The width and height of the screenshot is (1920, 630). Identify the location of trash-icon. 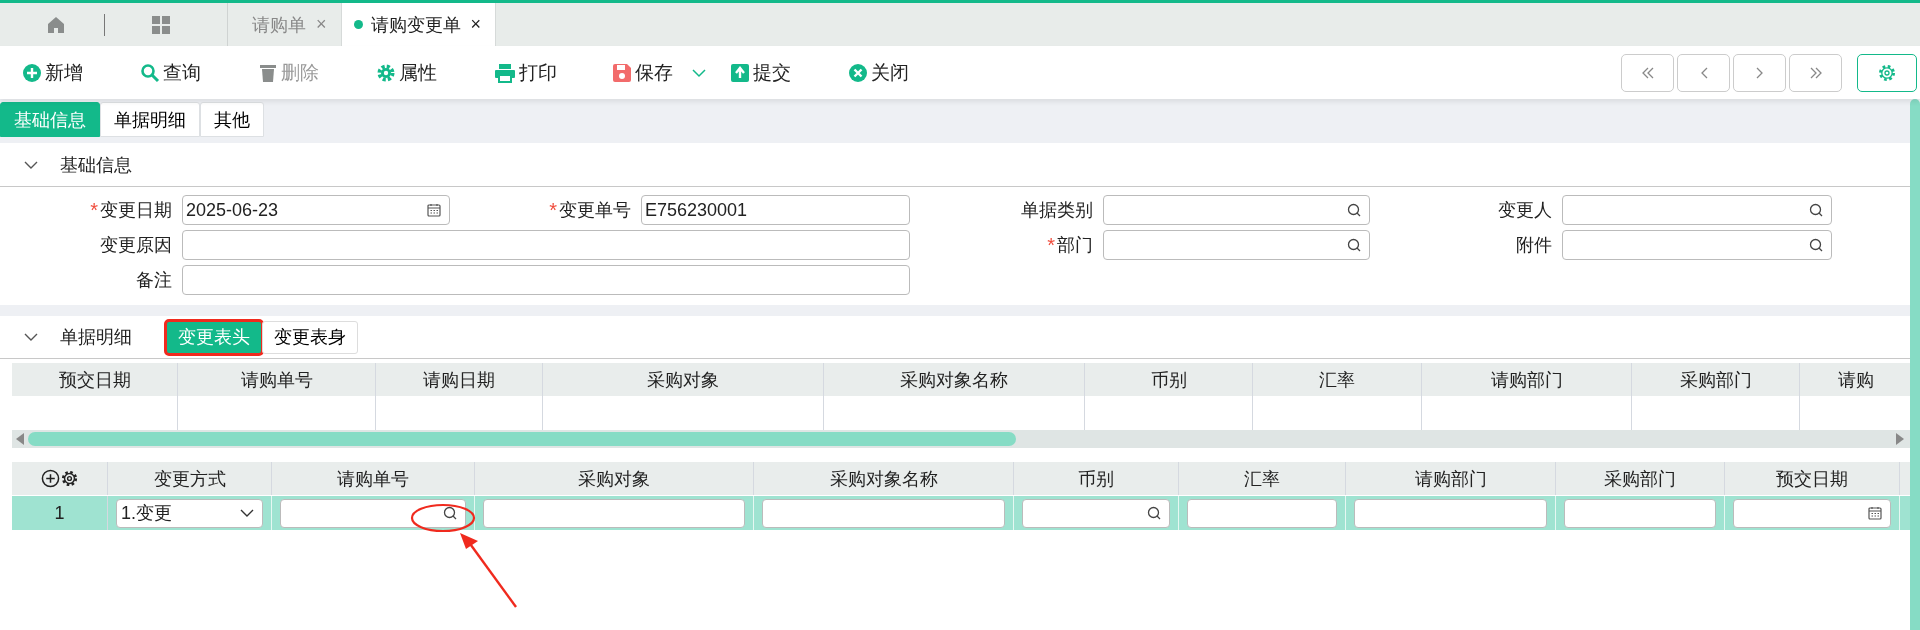
(268, 72).